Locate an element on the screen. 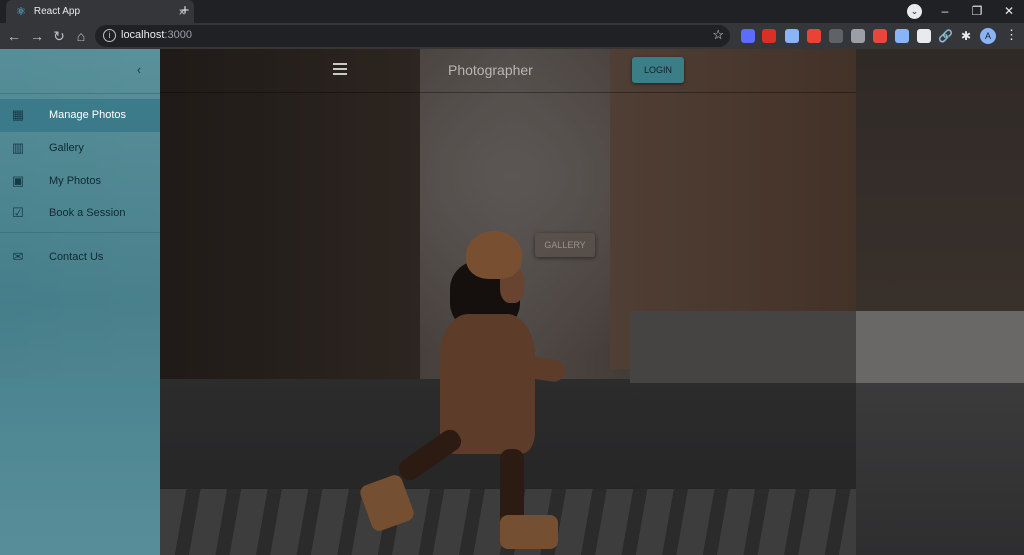  sidebar-item-manage-photos: ▦ Manage Photos is located at coordinates (80, 115).